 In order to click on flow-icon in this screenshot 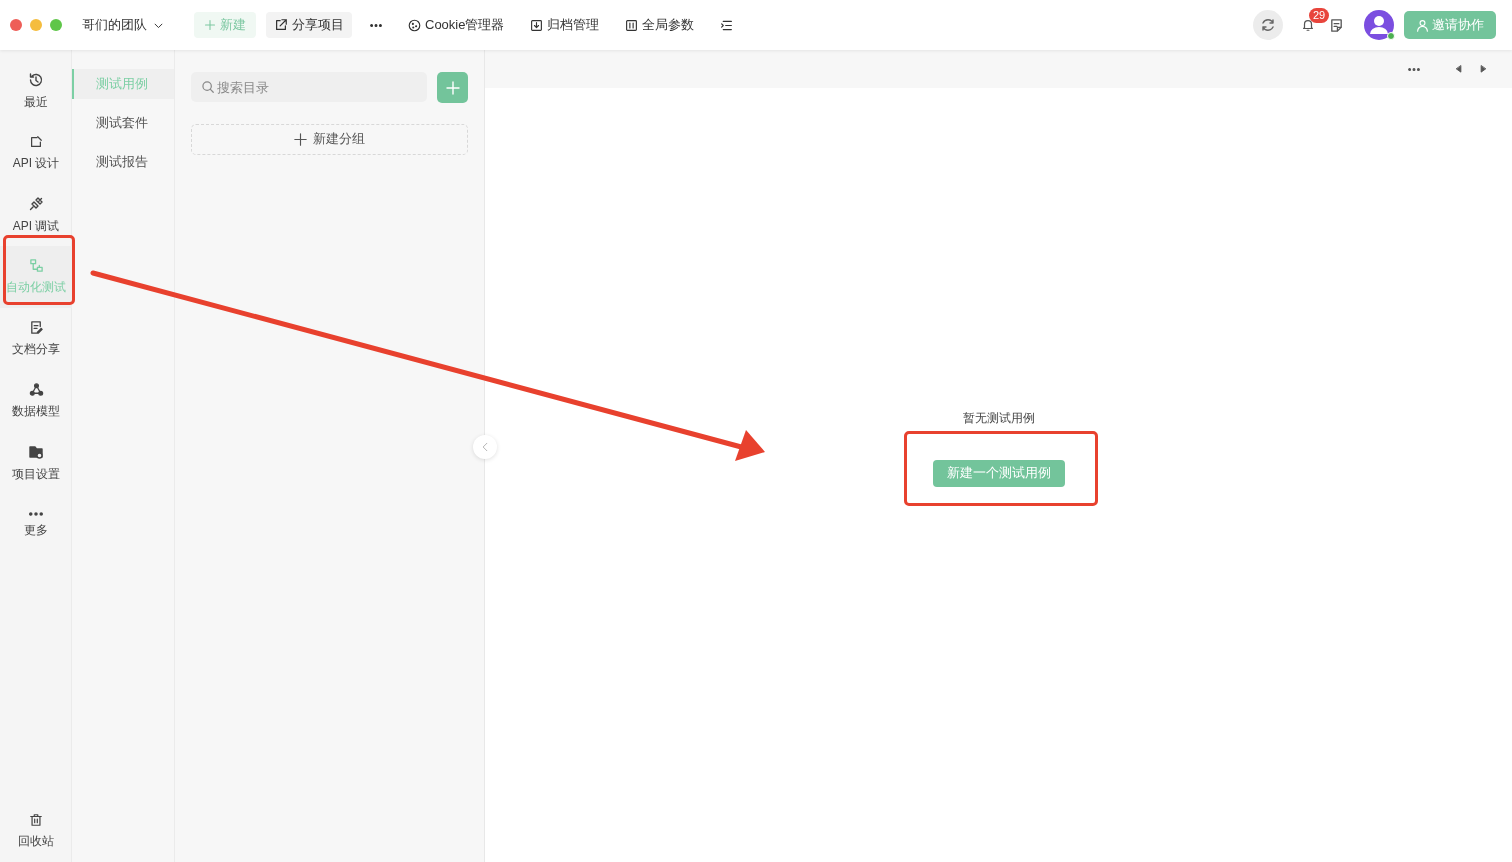, I will do `click(36, 265)`.